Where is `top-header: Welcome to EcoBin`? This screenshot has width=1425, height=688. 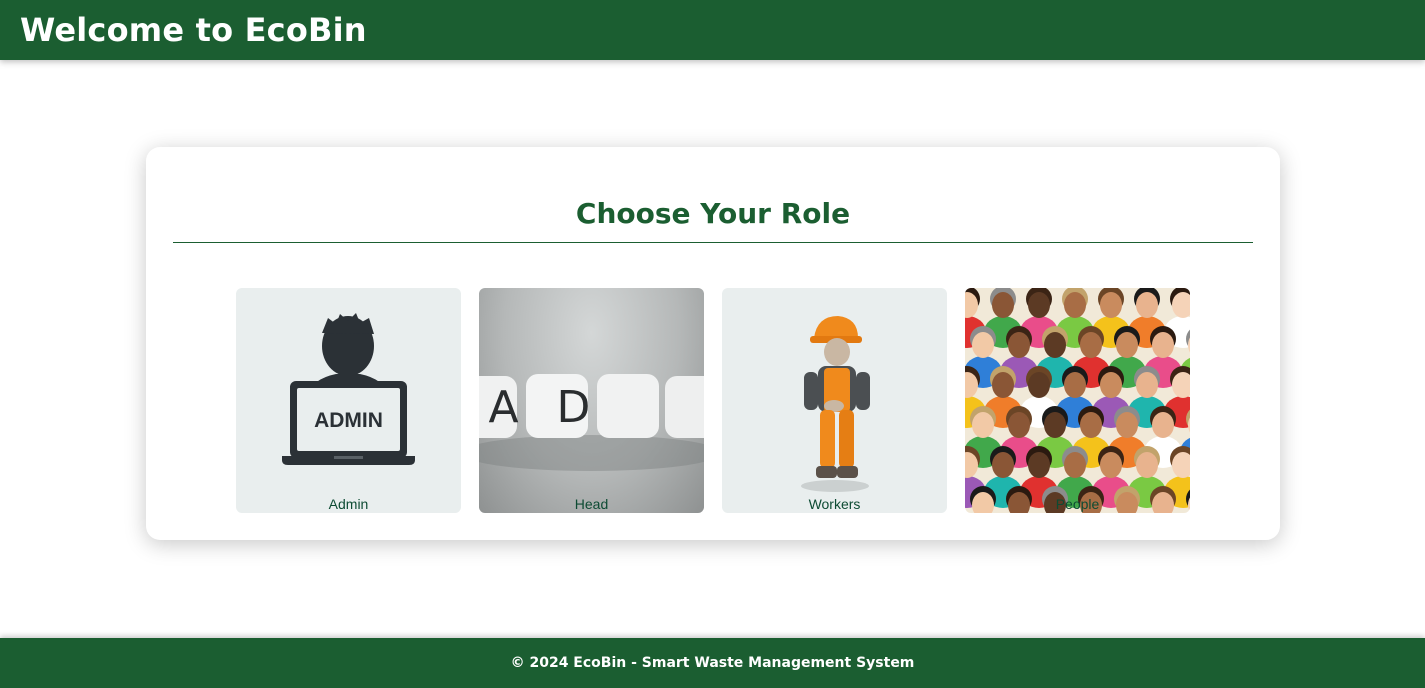
top-header: Welcome to EcoBin is located at coordinates (712, 30).